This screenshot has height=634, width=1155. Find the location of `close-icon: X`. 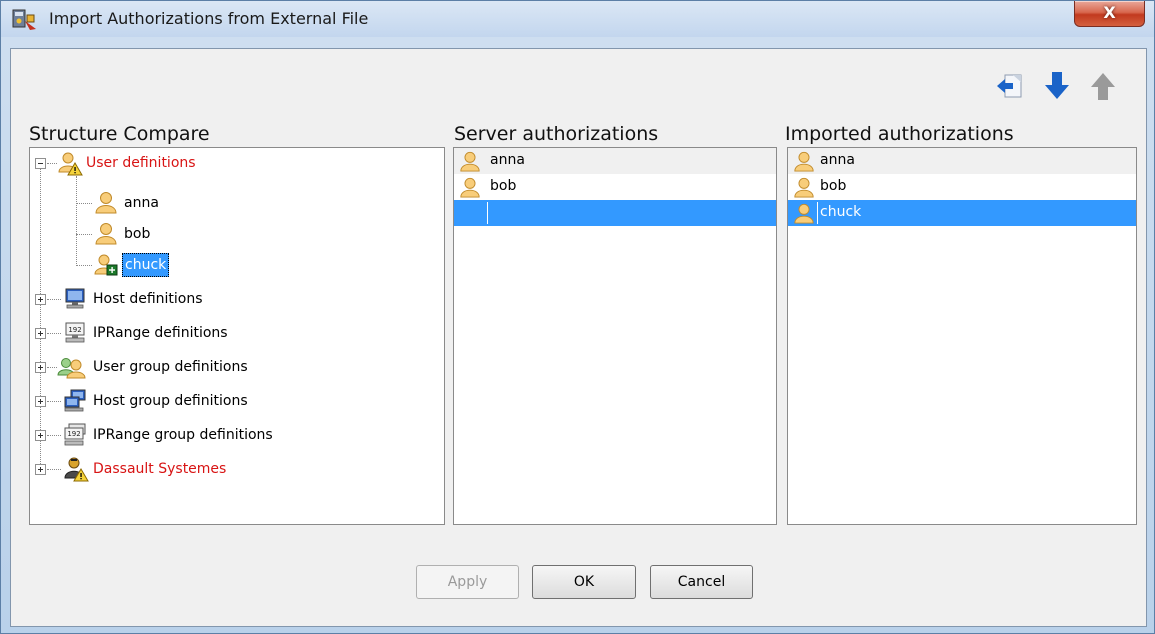

close-icon: X is located at coordinates (1109, 12).